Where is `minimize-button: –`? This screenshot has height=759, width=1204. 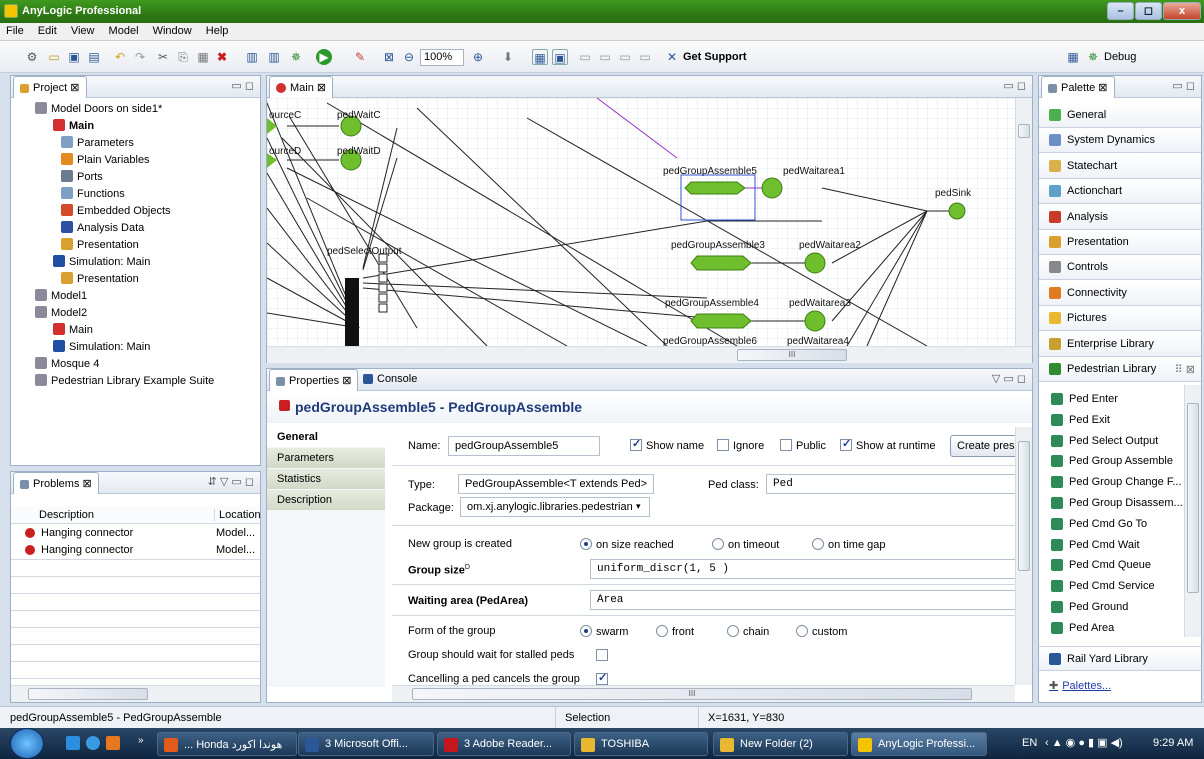
minimize-button: – is located at coordinates (1120, 11).